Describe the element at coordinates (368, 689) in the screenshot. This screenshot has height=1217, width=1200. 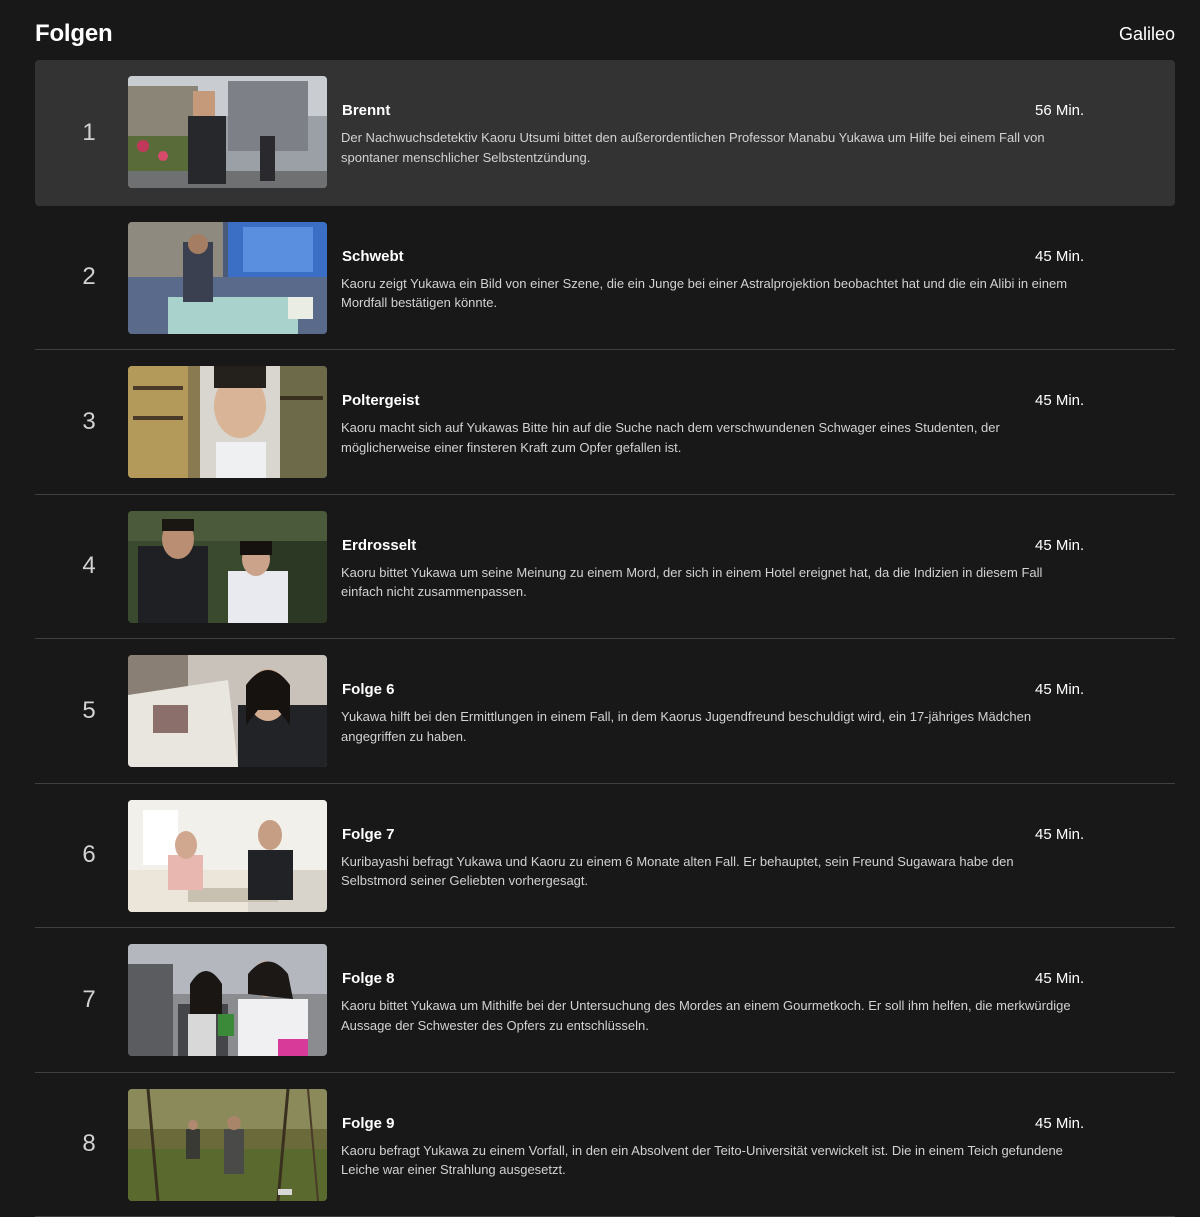
I see `episode-title: Folge 6` at that location.